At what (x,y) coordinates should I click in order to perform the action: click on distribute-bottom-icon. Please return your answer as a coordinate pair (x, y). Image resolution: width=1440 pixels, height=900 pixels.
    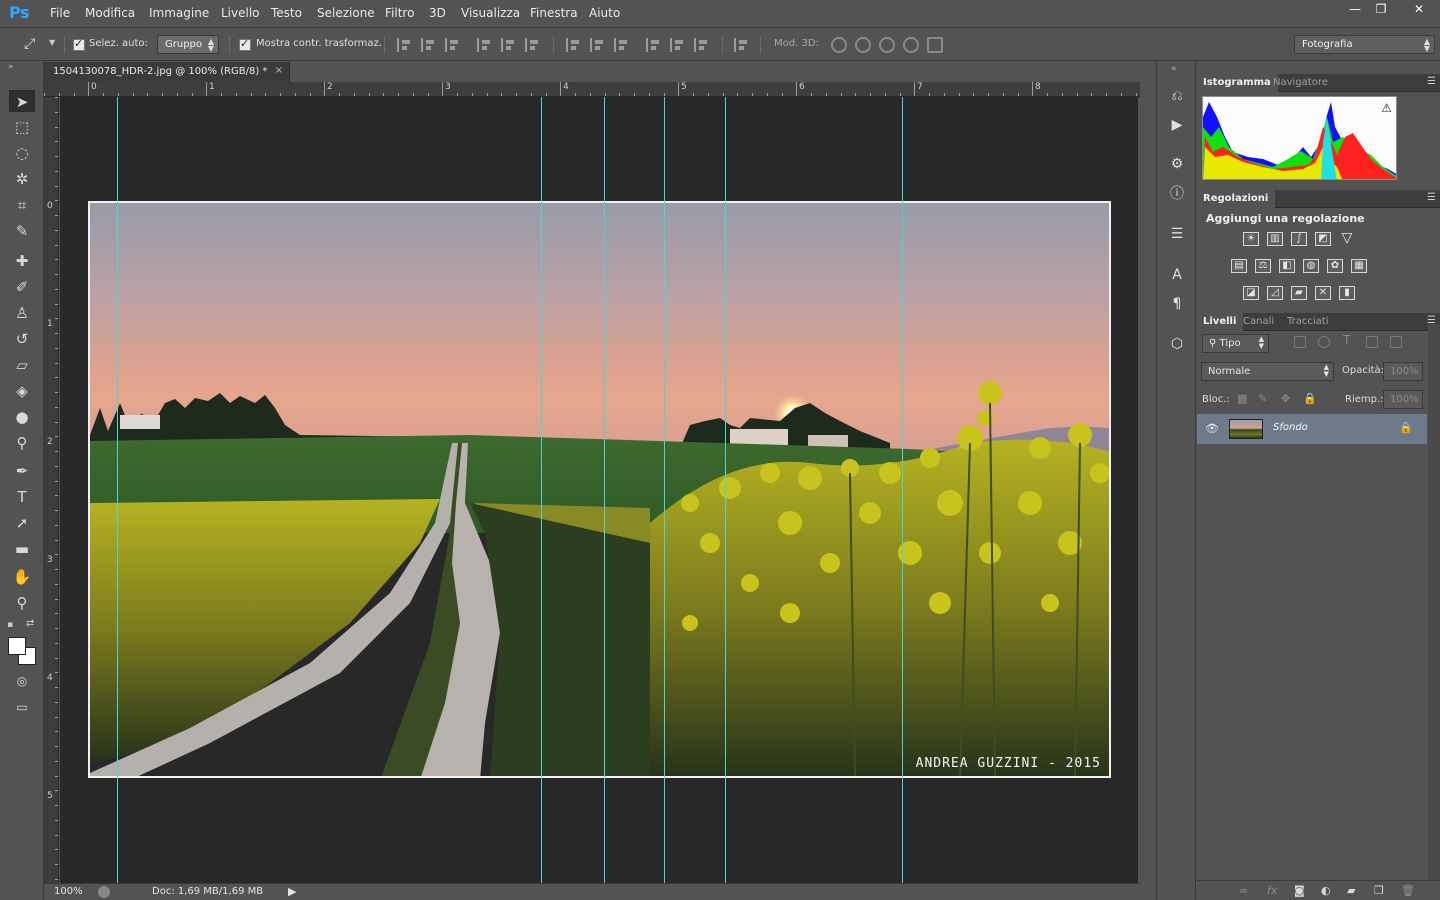
    Looking at the image, I should click on (621, 45).